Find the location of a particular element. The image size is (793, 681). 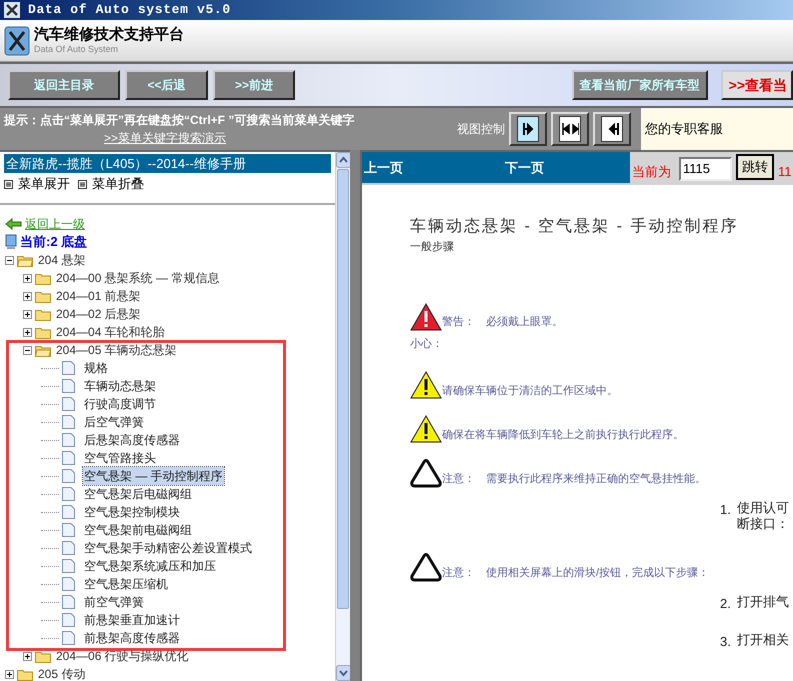

folder-label: 204—06 行驶与操纵优化 is located at coordinates (122, 656).